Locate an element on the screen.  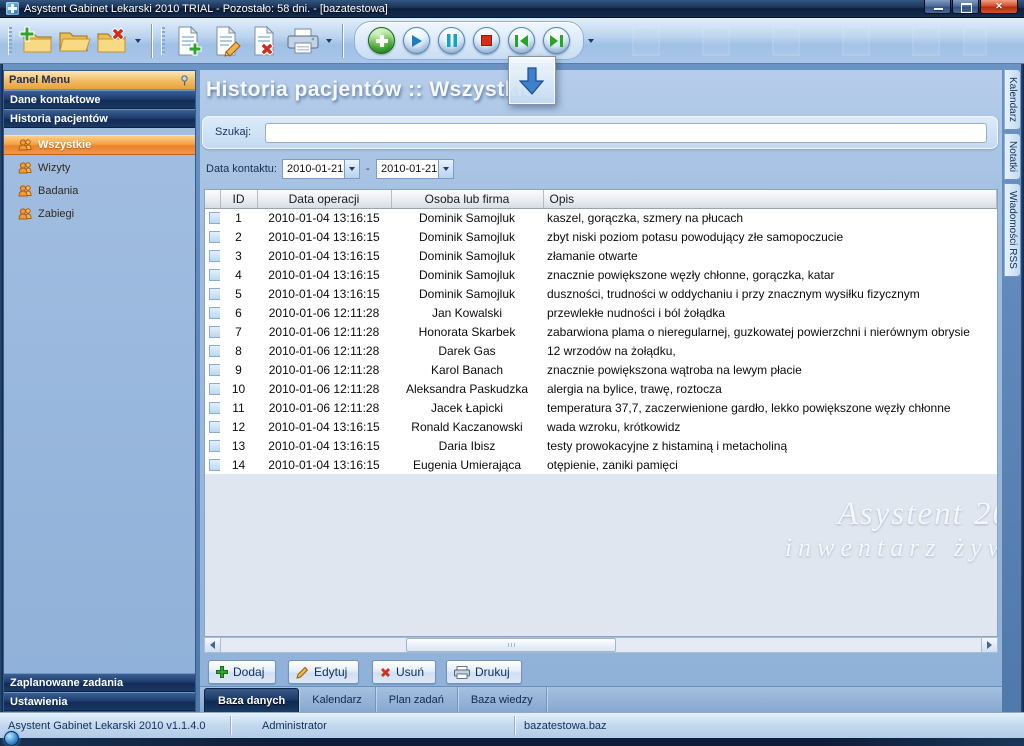
pin-icon is located at coordinates (184, 80).